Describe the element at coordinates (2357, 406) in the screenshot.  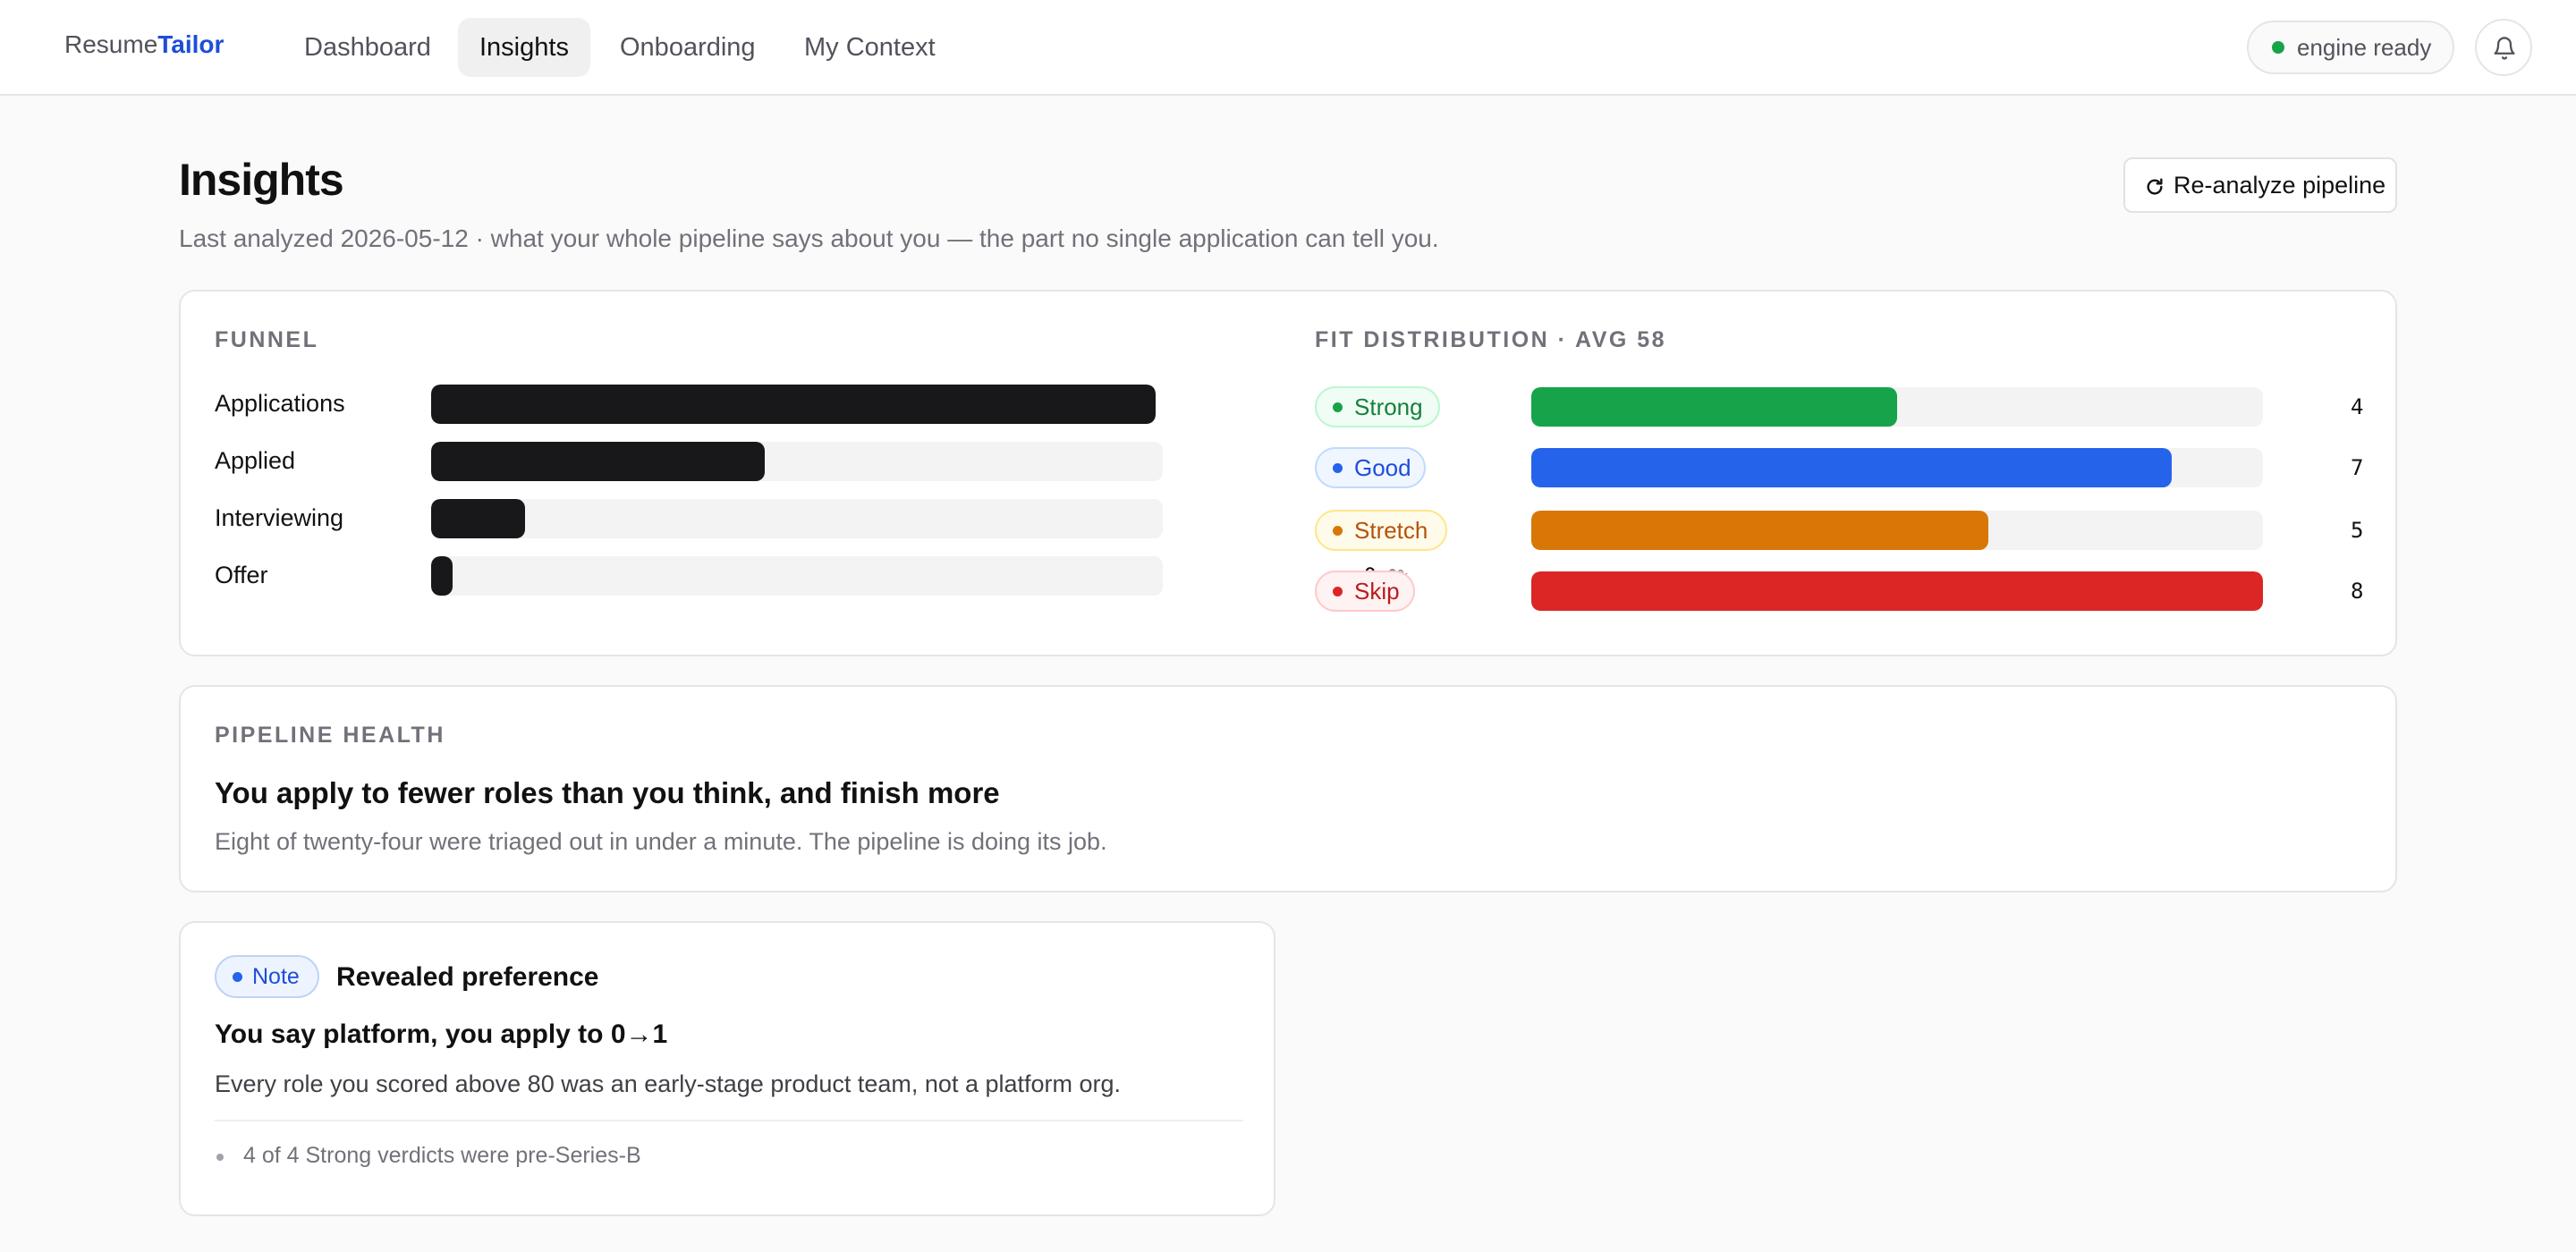
I see `fit-row-count: 4` at that location.